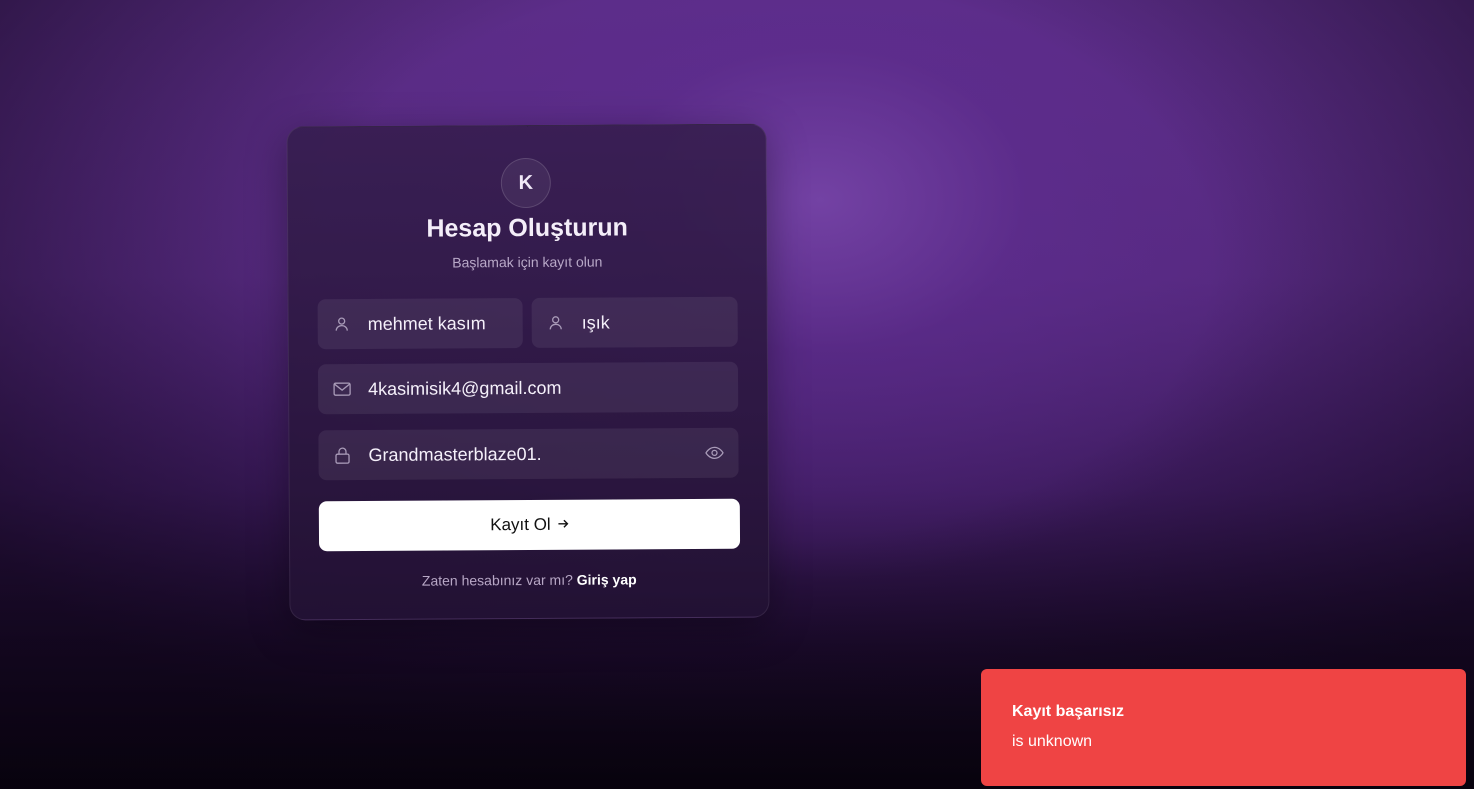 The width and height of the screenshot is (1474, 789). What do you see at coordinates (497, 580) in the screenshot?
I see `login-prompt-text: Zaten hesabınız var mı?` at bounding box center [497, 580].